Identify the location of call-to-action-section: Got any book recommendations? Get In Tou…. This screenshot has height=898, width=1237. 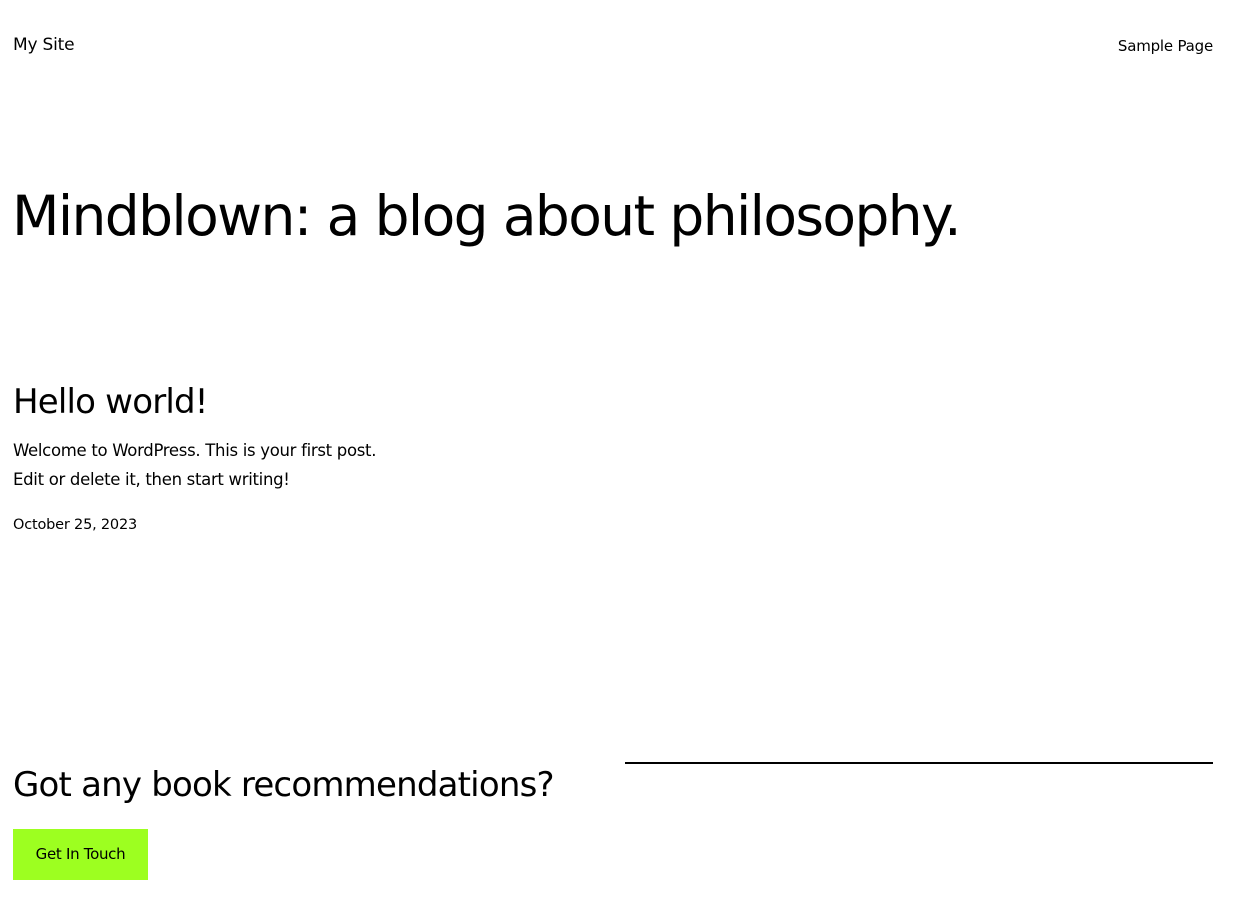
(313, 820).